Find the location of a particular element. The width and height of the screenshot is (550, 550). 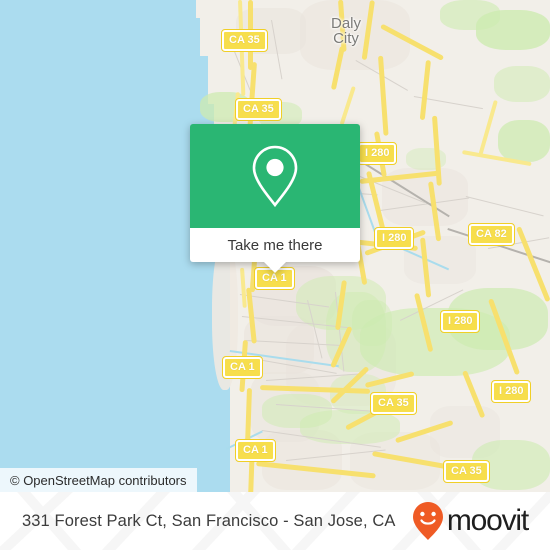

map-pin-icon is located at coordinates (275, 176).